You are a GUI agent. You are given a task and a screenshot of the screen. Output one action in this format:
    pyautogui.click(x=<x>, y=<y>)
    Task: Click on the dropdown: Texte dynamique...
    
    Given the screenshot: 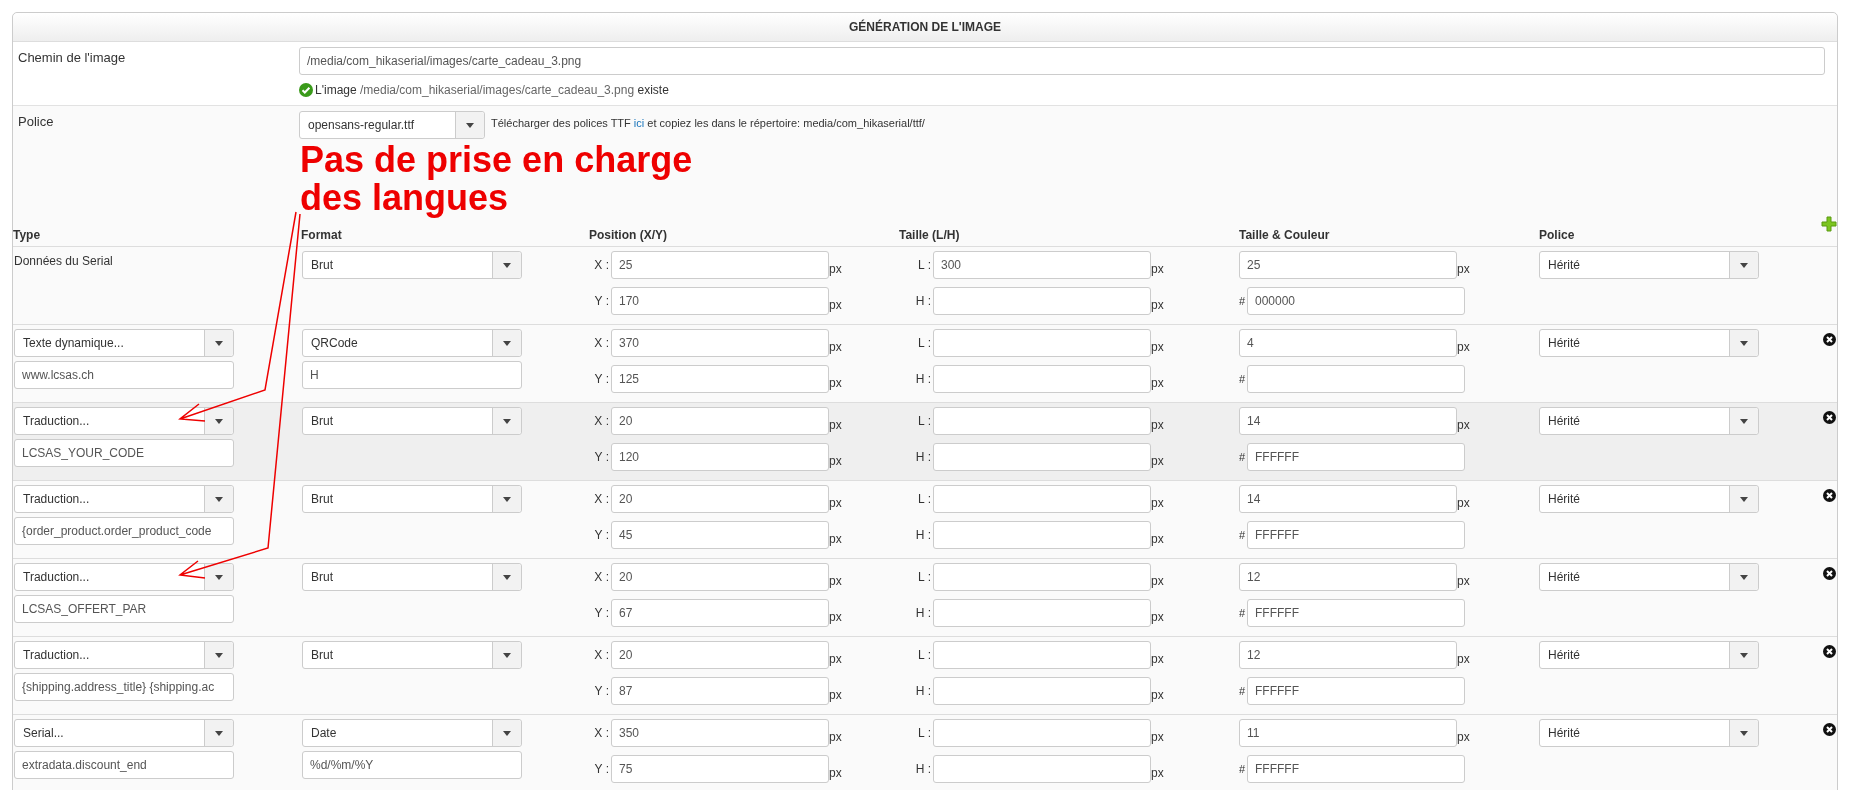 What is the action you would take?
    pyautogui.click(x=124, y=343)
    